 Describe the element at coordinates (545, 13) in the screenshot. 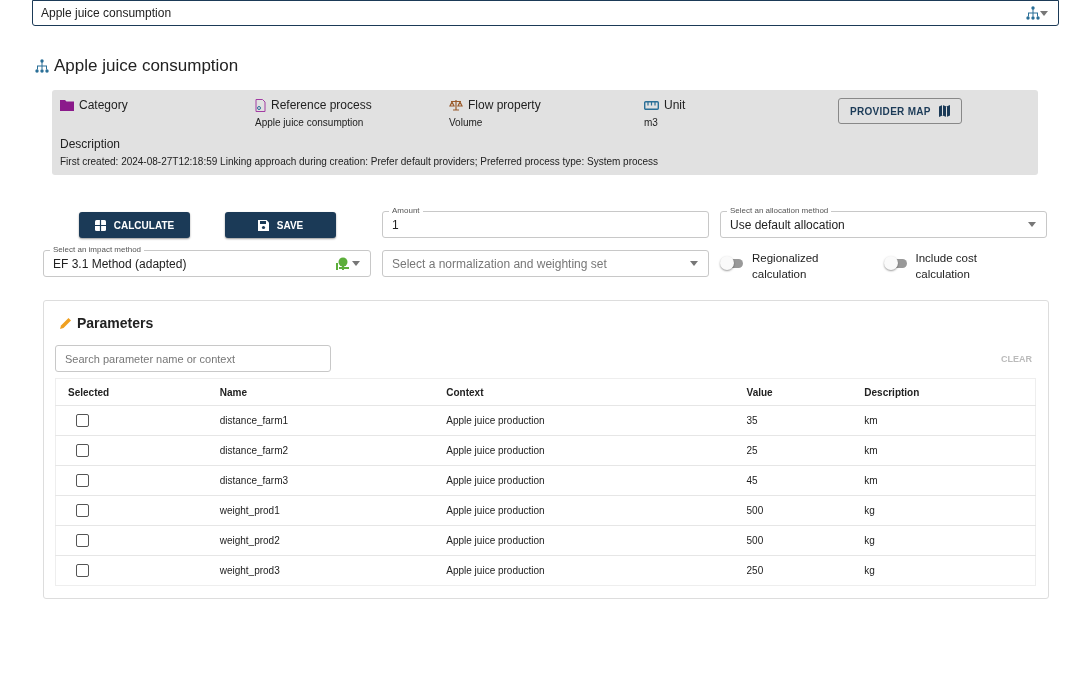

I see `product-system-field: Apple juice consumption` at that location.